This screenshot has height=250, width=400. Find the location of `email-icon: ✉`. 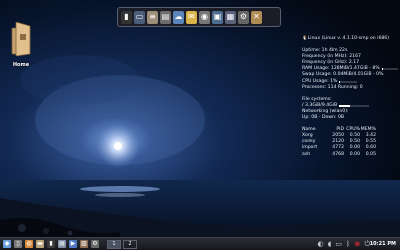

email-icon: ✉ is located at coordinates (191, 17).